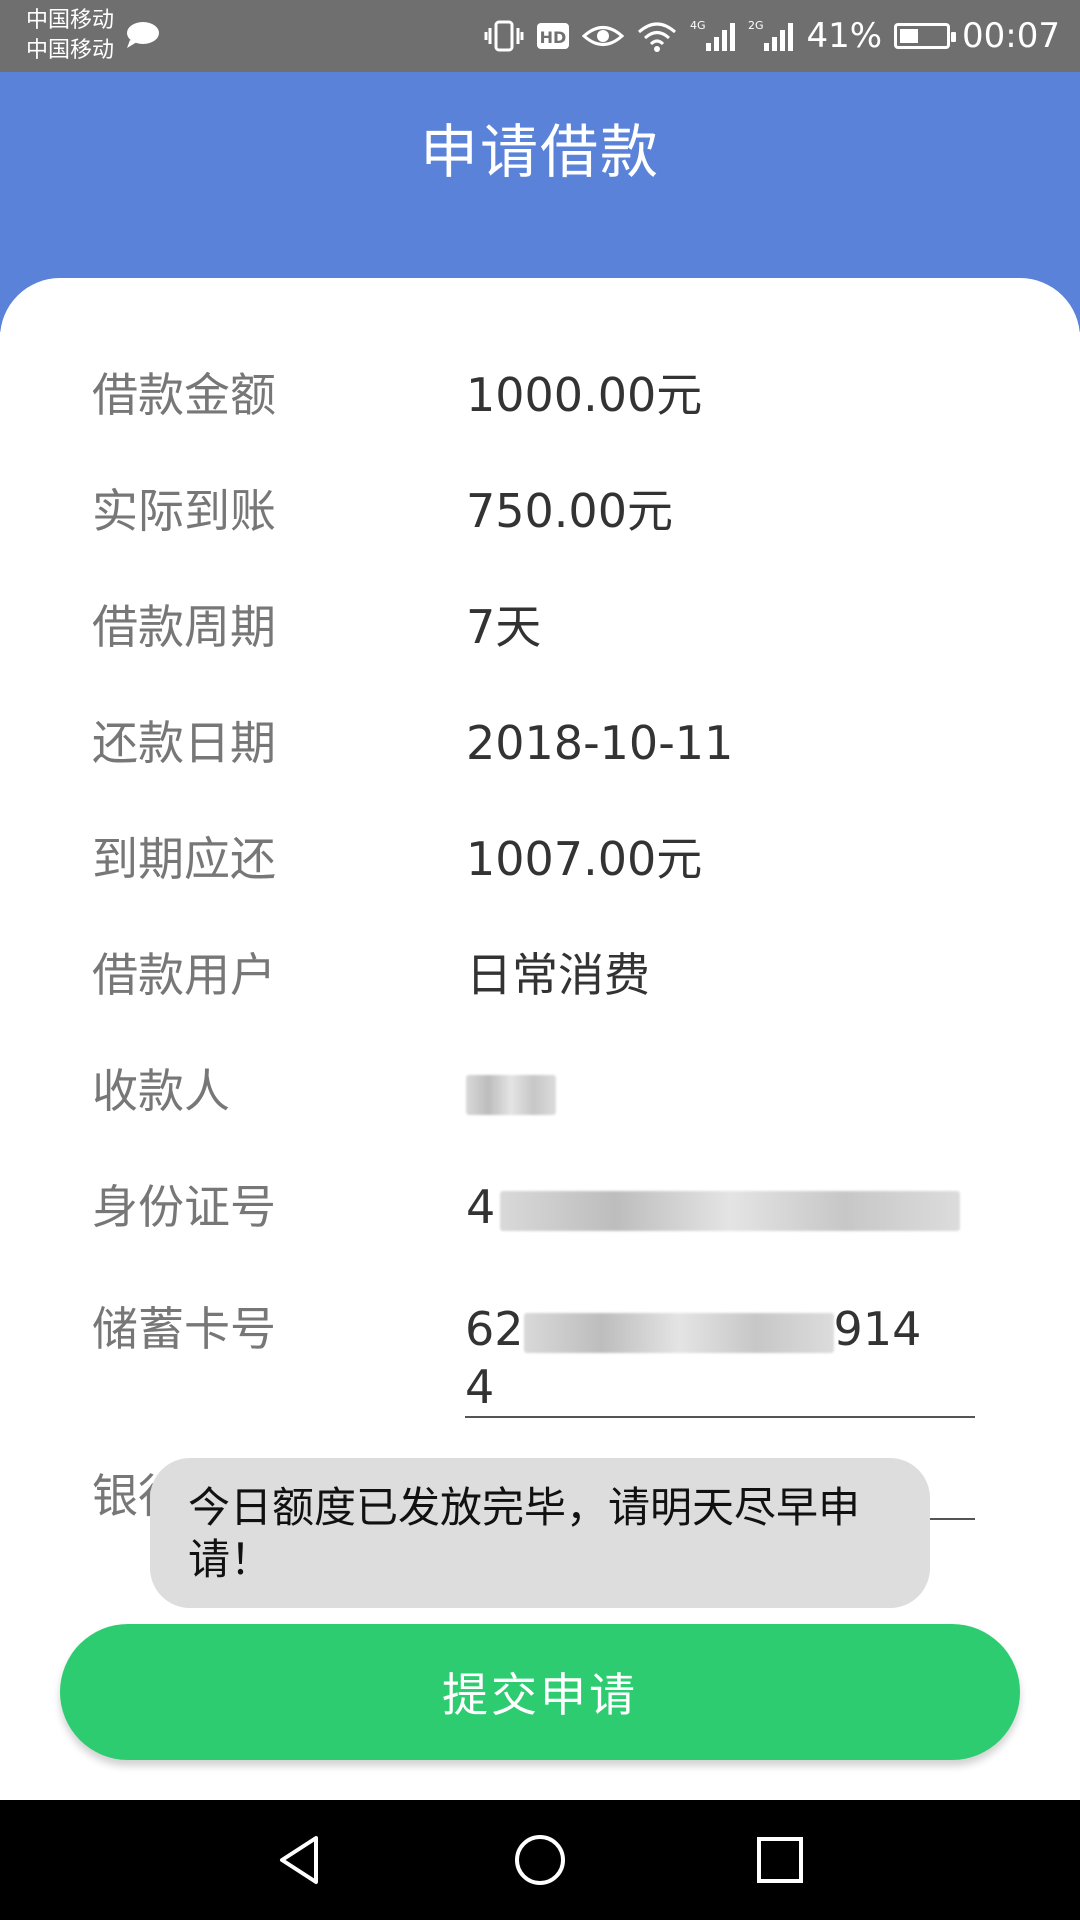 This screenshot has height=1920, width=1080. What do you see at coordinates (1011, 36) in the screenshot?
I see `clock: 00:07` at bounding box center [1011, 36].